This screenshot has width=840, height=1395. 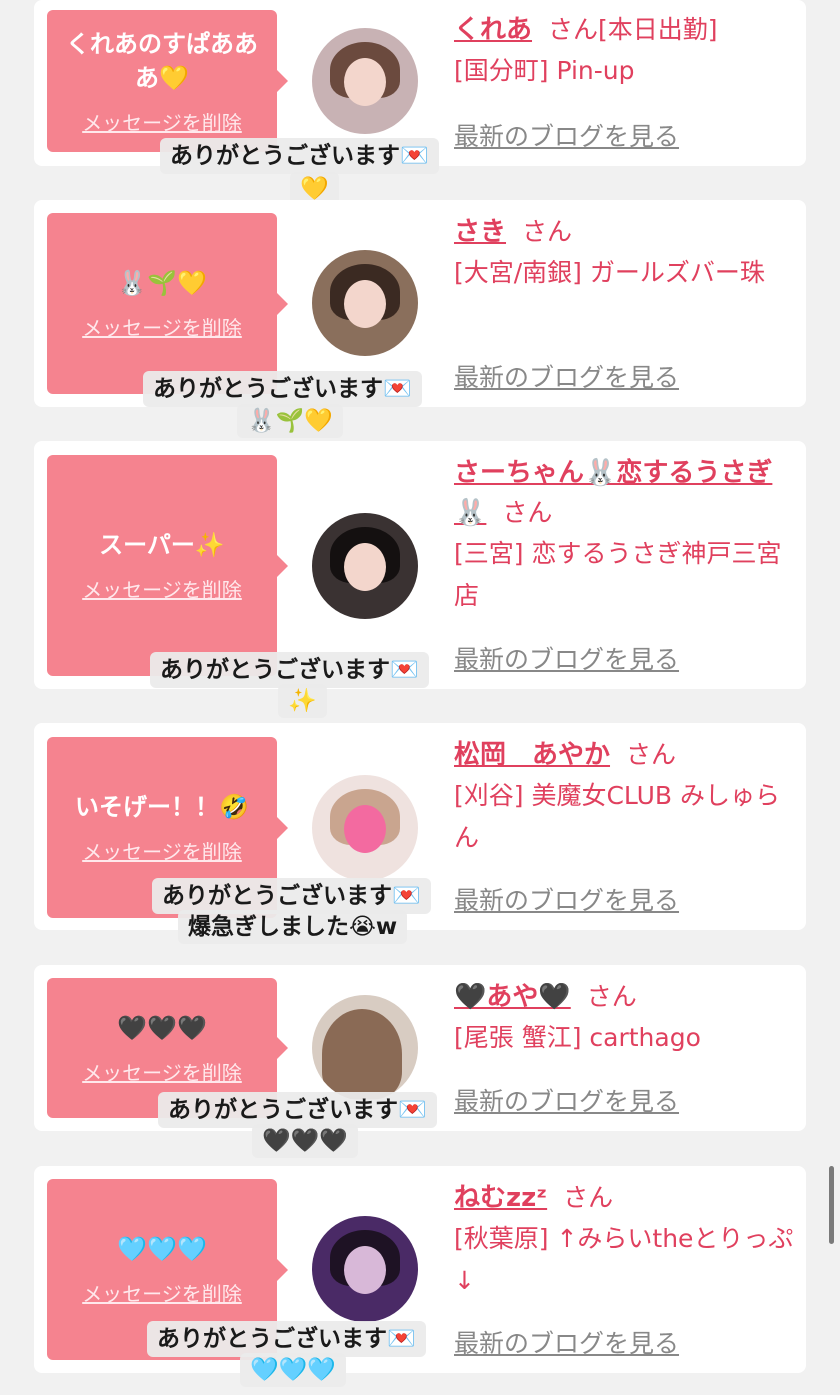 What do you see at coordinates (544, 70) in the screenshot?
I see `shop-name: [国分町] Pin-up` at bounding box center [544, 70].